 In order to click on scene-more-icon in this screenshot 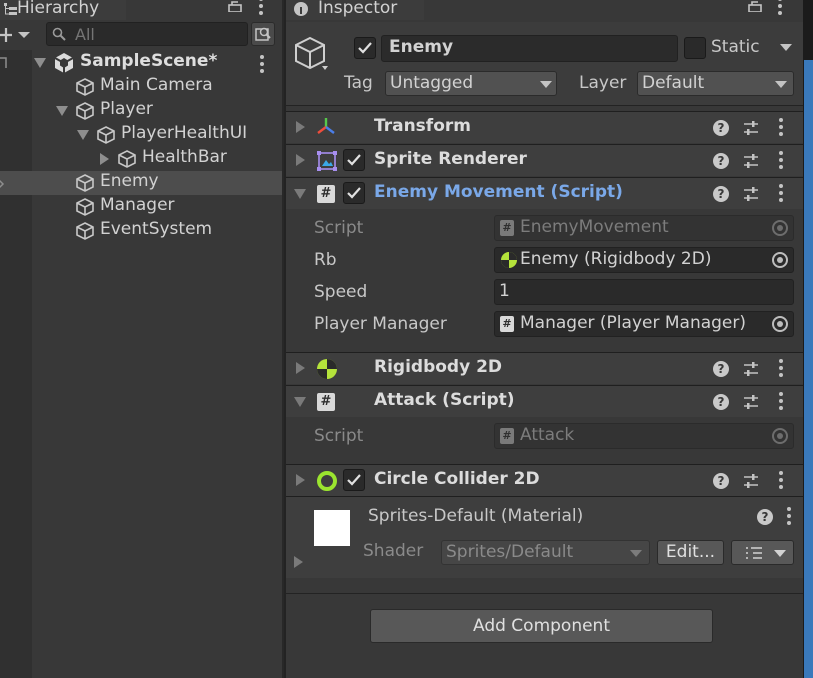, I will do `click(262, 64)`.